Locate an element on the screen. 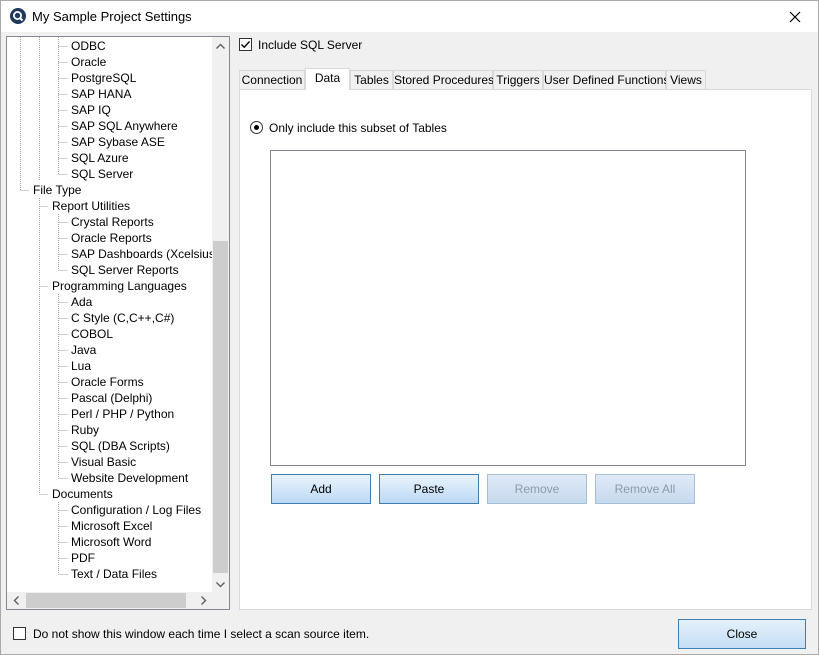  tree-horizontal-scrollbar is located at coordinates (109, 600).